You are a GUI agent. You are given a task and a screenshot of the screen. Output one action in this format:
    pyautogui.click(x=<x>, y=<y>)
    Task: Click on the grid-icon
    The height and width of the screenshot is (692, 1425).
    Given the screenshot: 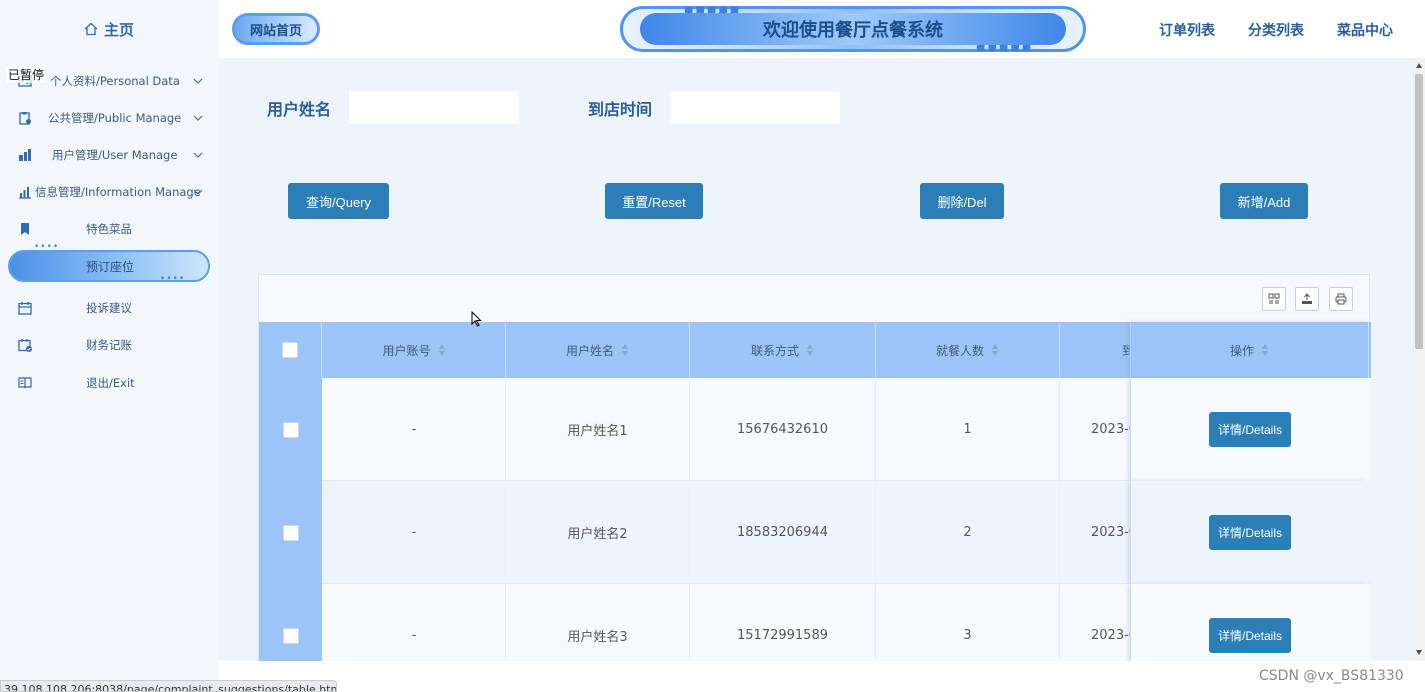 What is the action you would take?
    pyautogui.click(x=1274, y=298)
    